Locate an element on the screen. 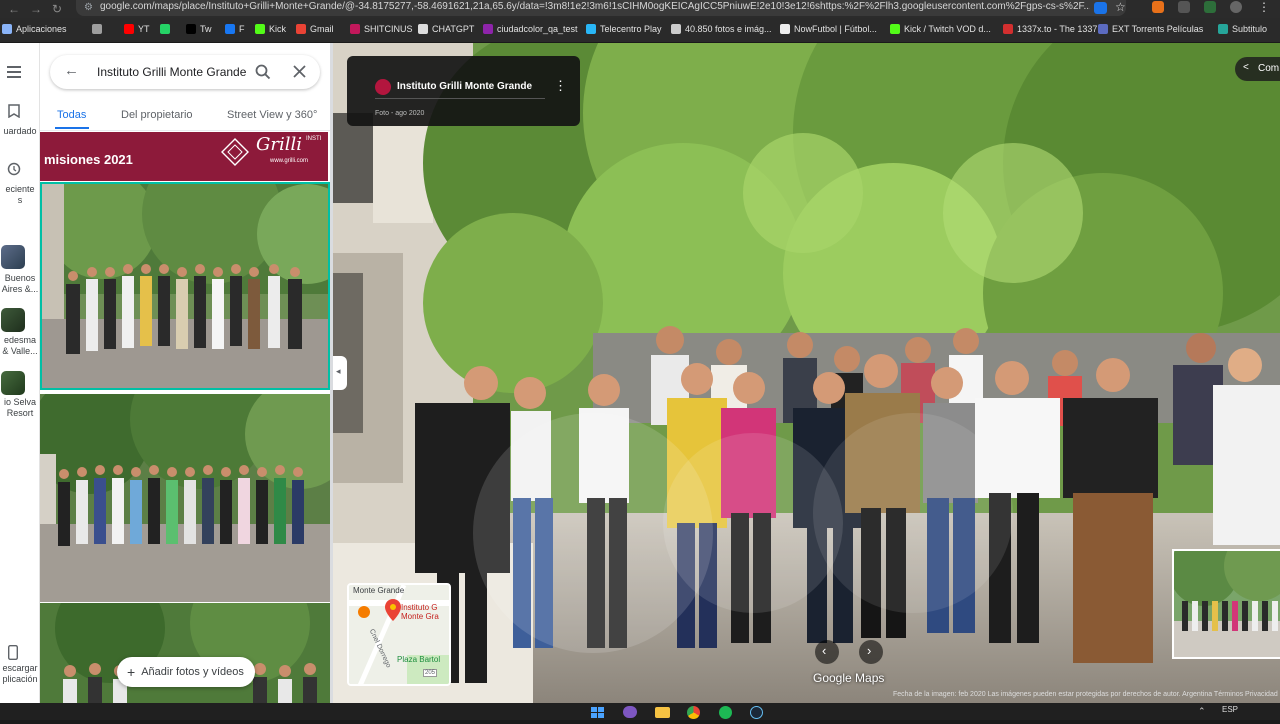 This screenshot has height=724, width=1280. play-icon is located at coordinates (591, 29).